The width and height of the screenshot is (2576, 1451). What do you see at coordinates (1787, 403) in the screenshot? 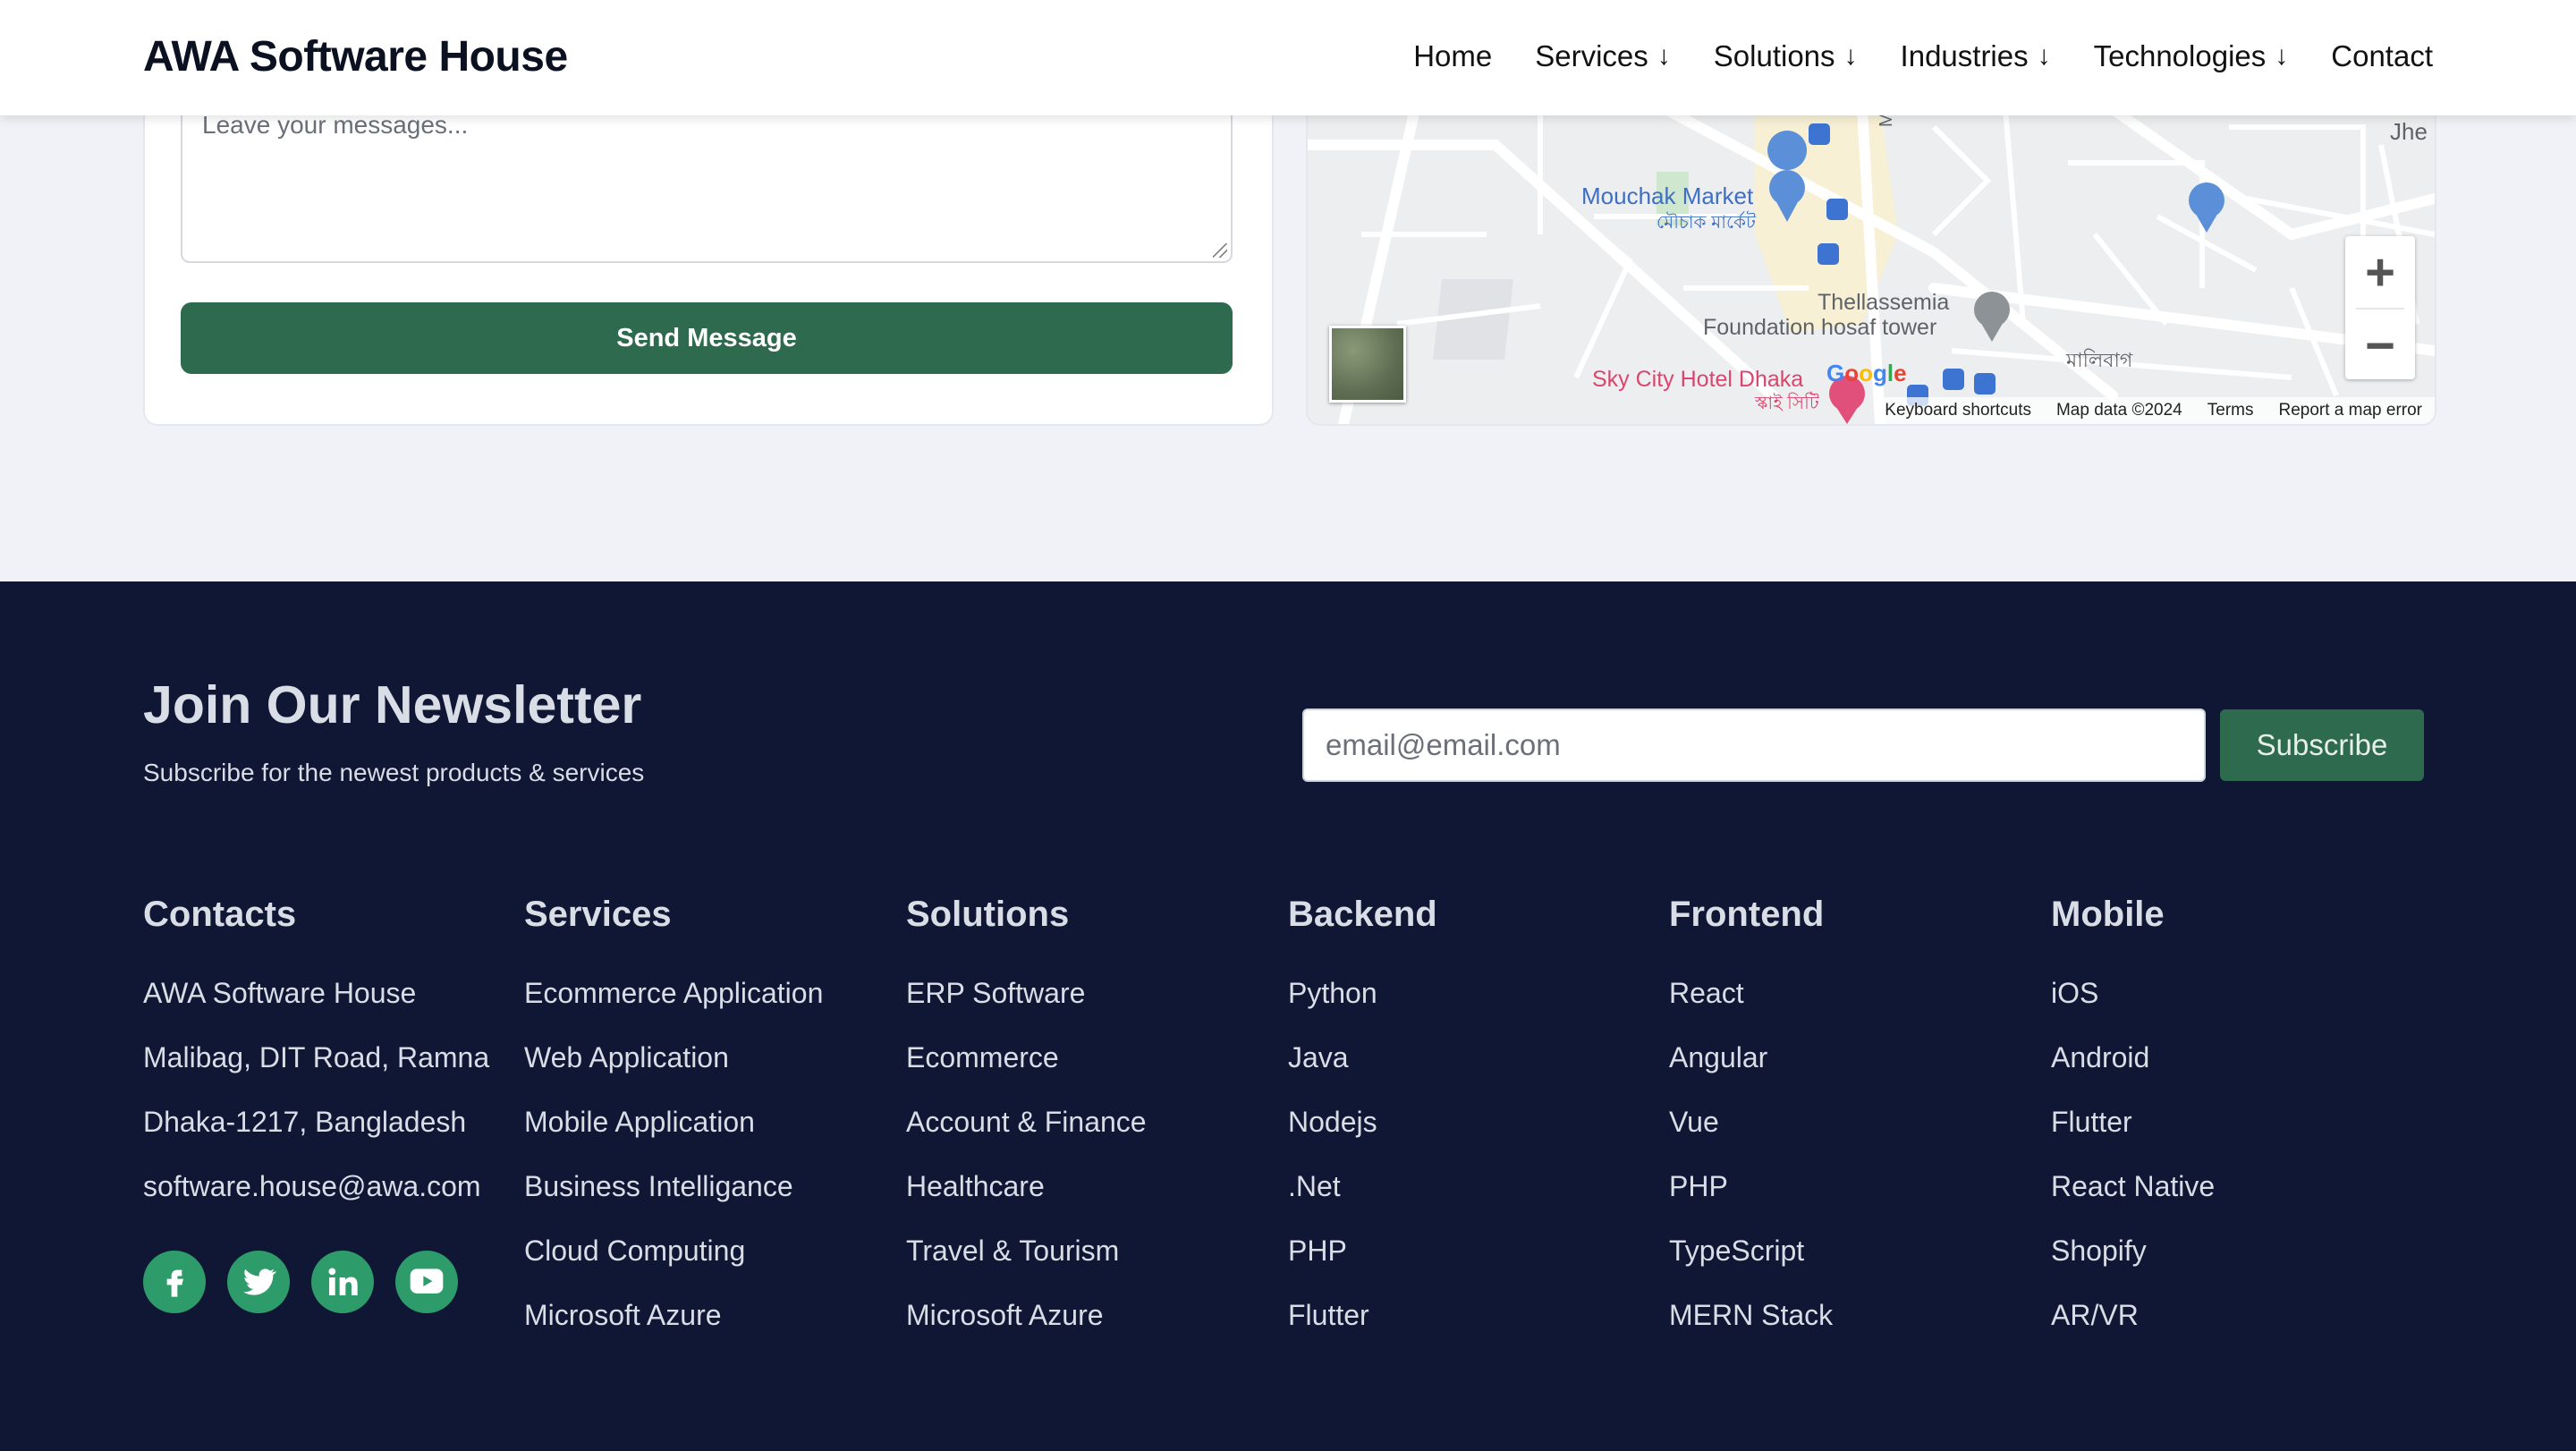
I see `map-label-sky-city-bn: স্কাই সিটি` at bounding box center [1787, 403].